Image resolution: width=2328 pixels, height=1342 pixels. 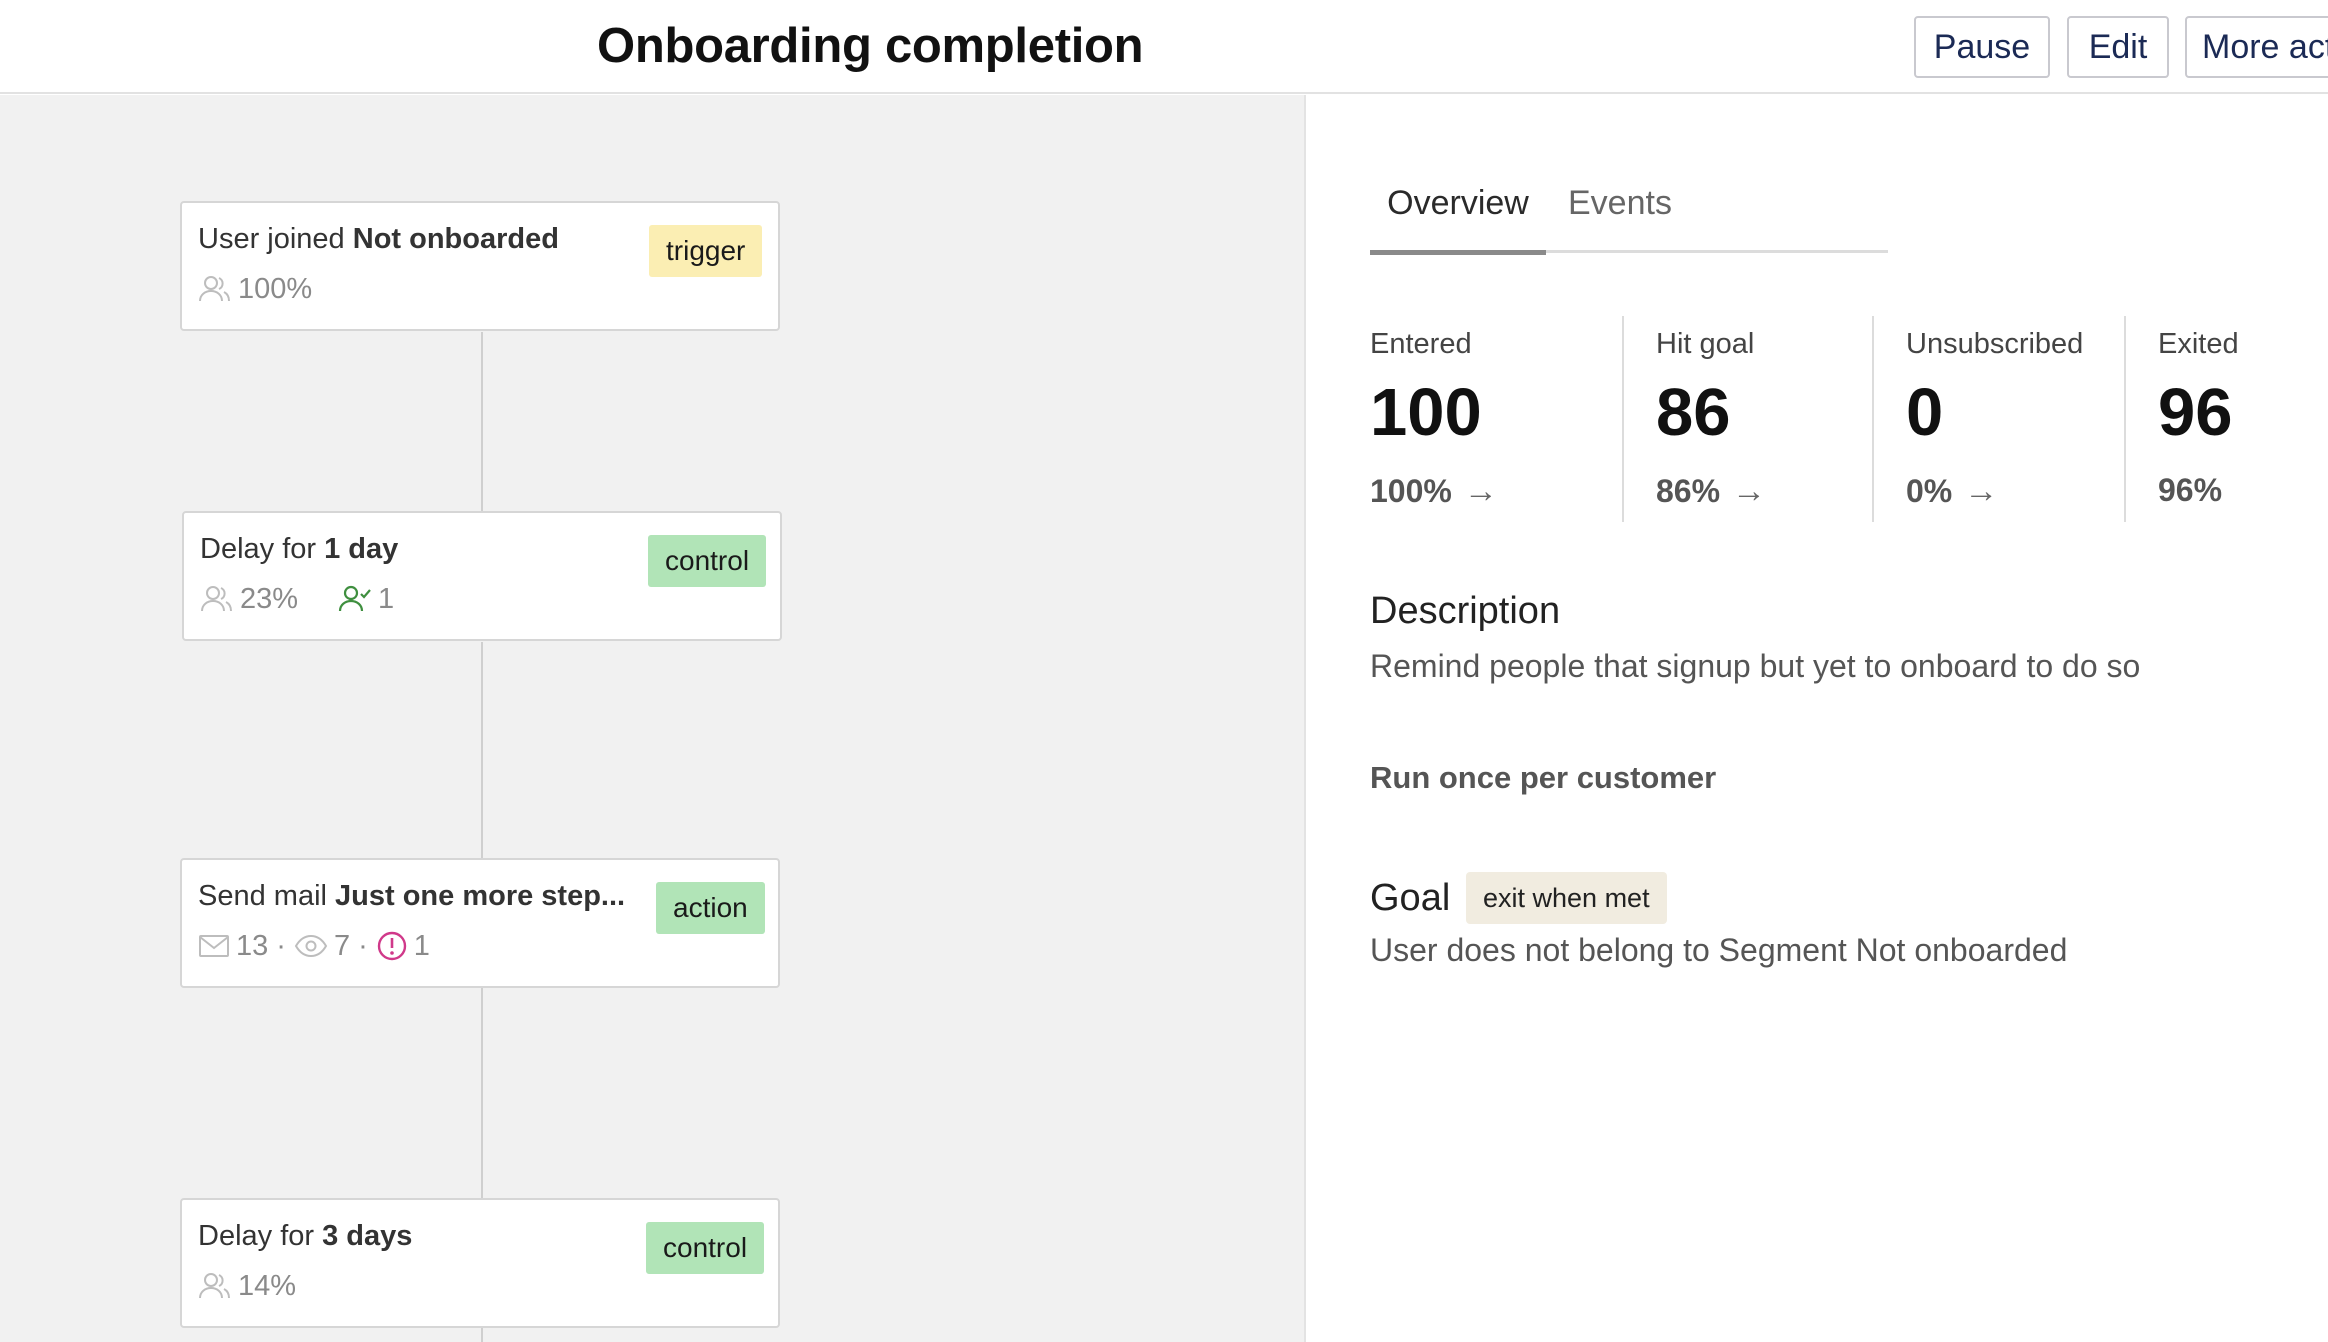 What do you see at coordinates (262, 896) in the screenshot?
I see `node-title-prefix: Send mail` at bounding box center [262, 896].